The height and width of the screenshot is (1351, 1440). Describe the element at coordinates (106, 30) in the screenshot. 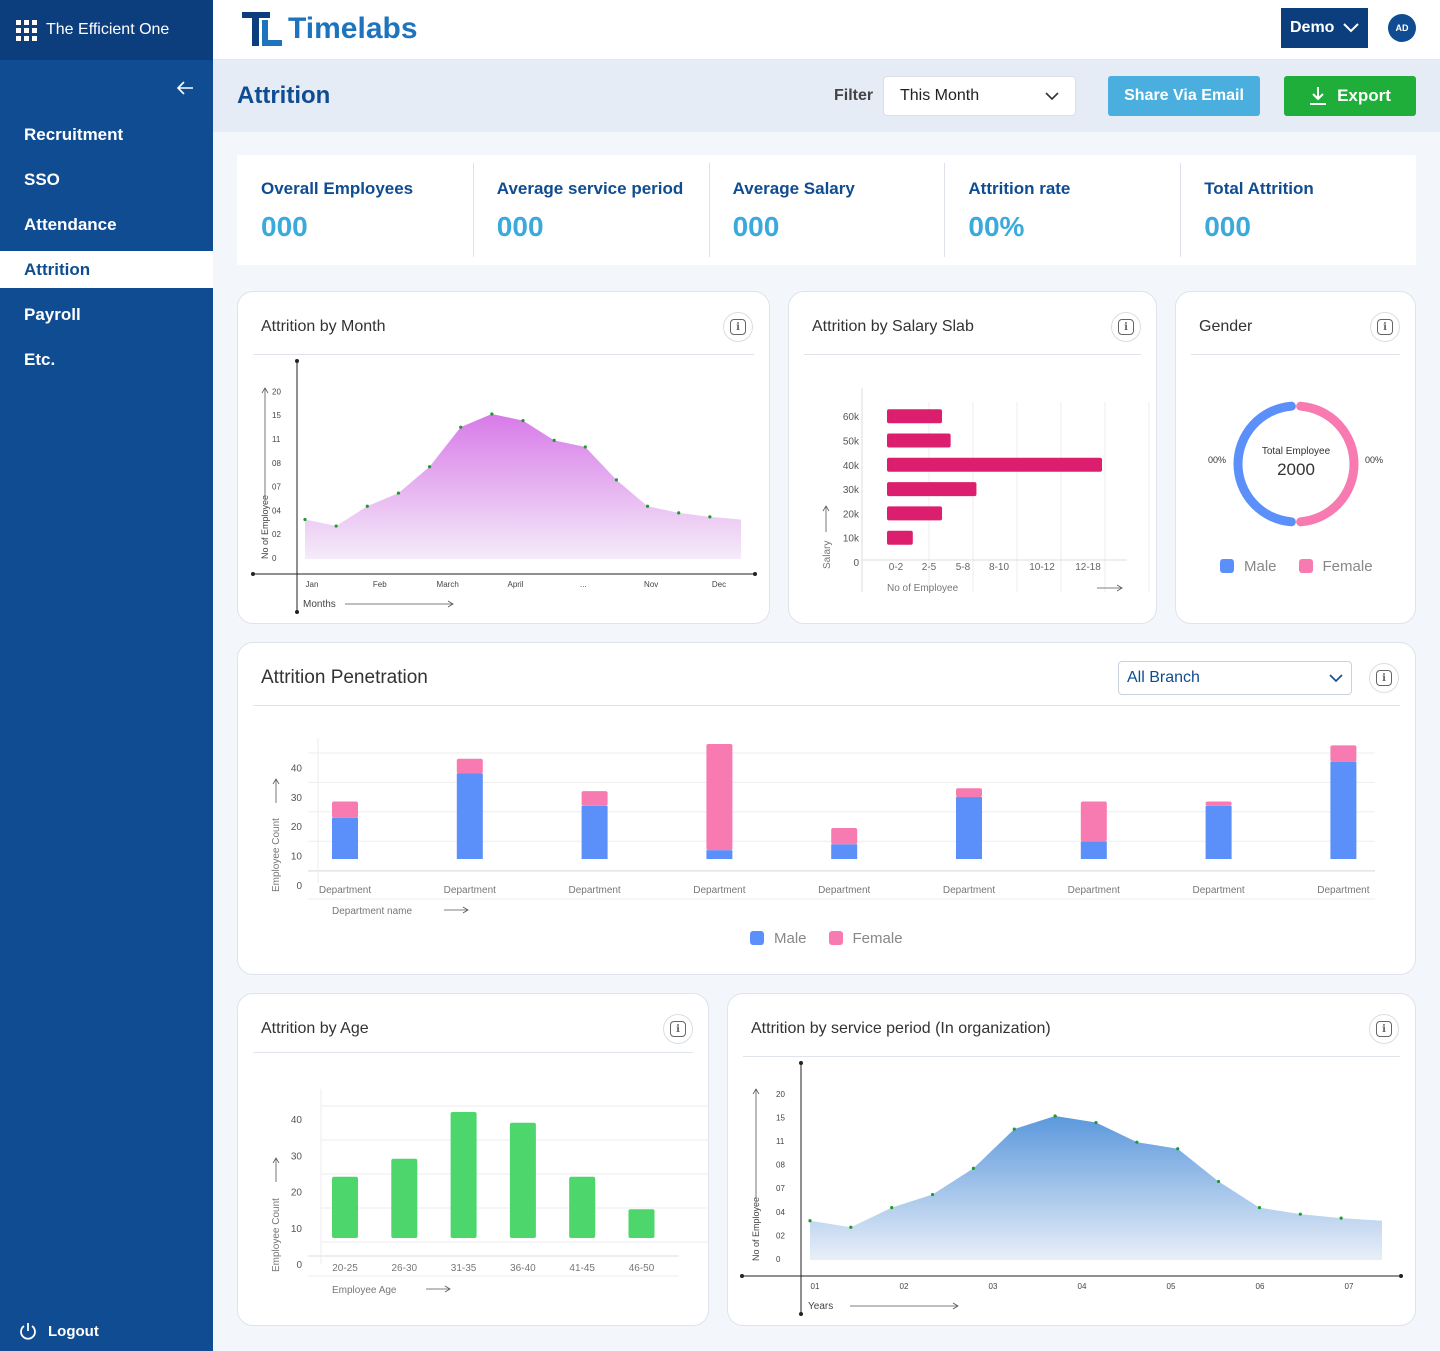

I see `app-switcher: The Efficient One` at that location.